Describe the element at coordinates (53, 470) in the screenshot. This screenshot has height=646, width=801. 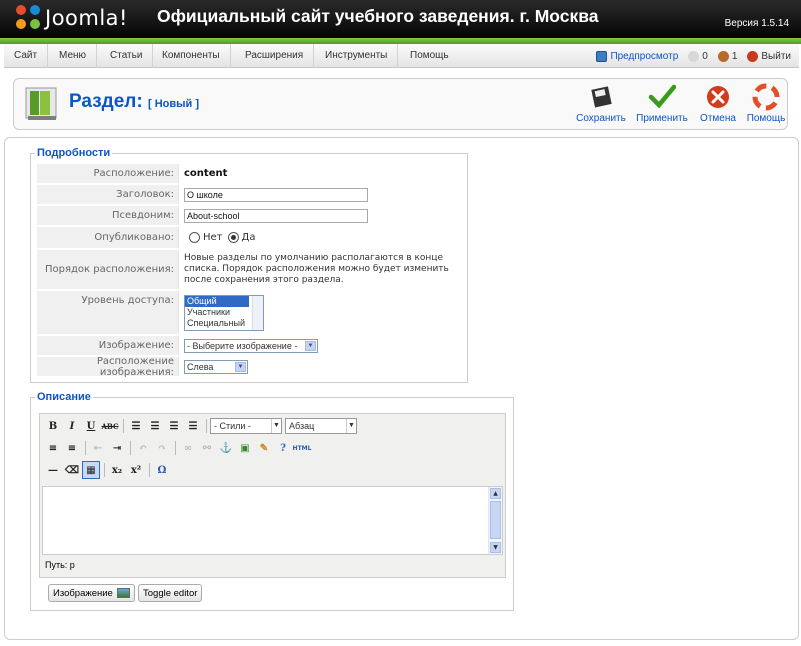
I see `horizontal-rule-icon: —` at that location.